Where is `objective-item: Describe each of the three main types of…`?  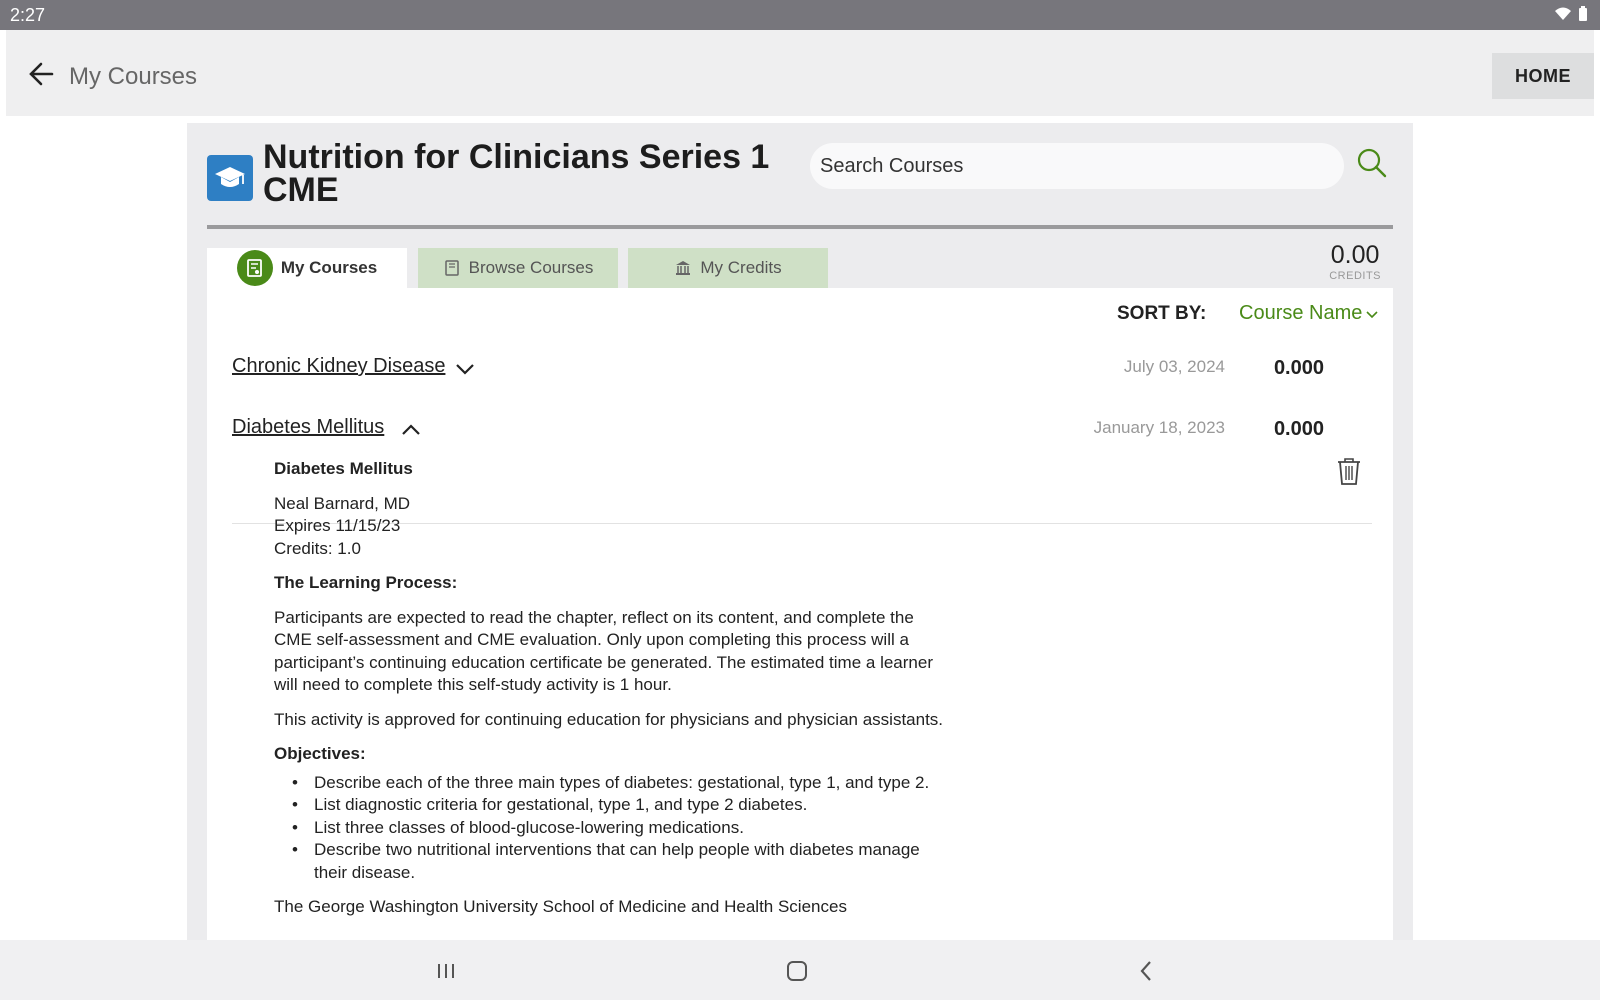
objective-item: Describe each of the three main types of… is located at coordinates (623, 783).